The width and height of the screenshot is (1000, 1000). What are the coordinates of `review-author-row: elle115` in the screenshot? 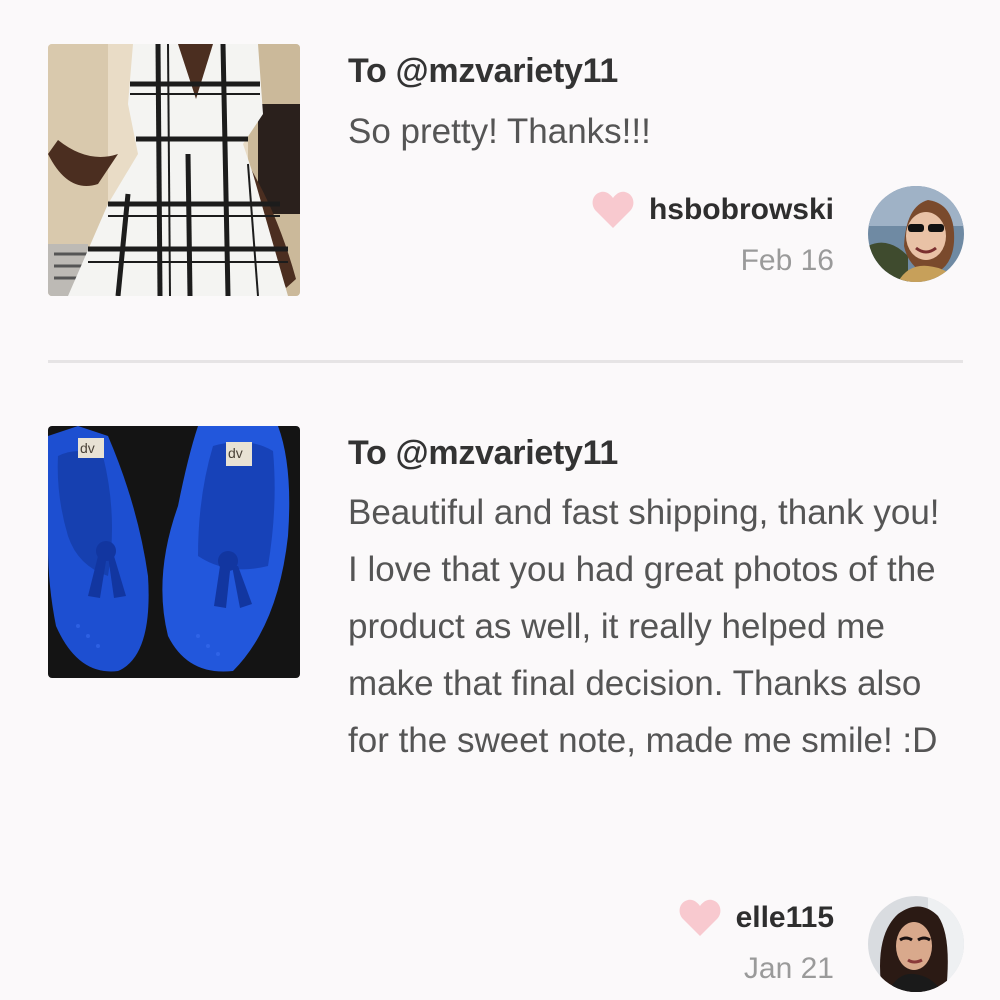 It's located at (756, 918).